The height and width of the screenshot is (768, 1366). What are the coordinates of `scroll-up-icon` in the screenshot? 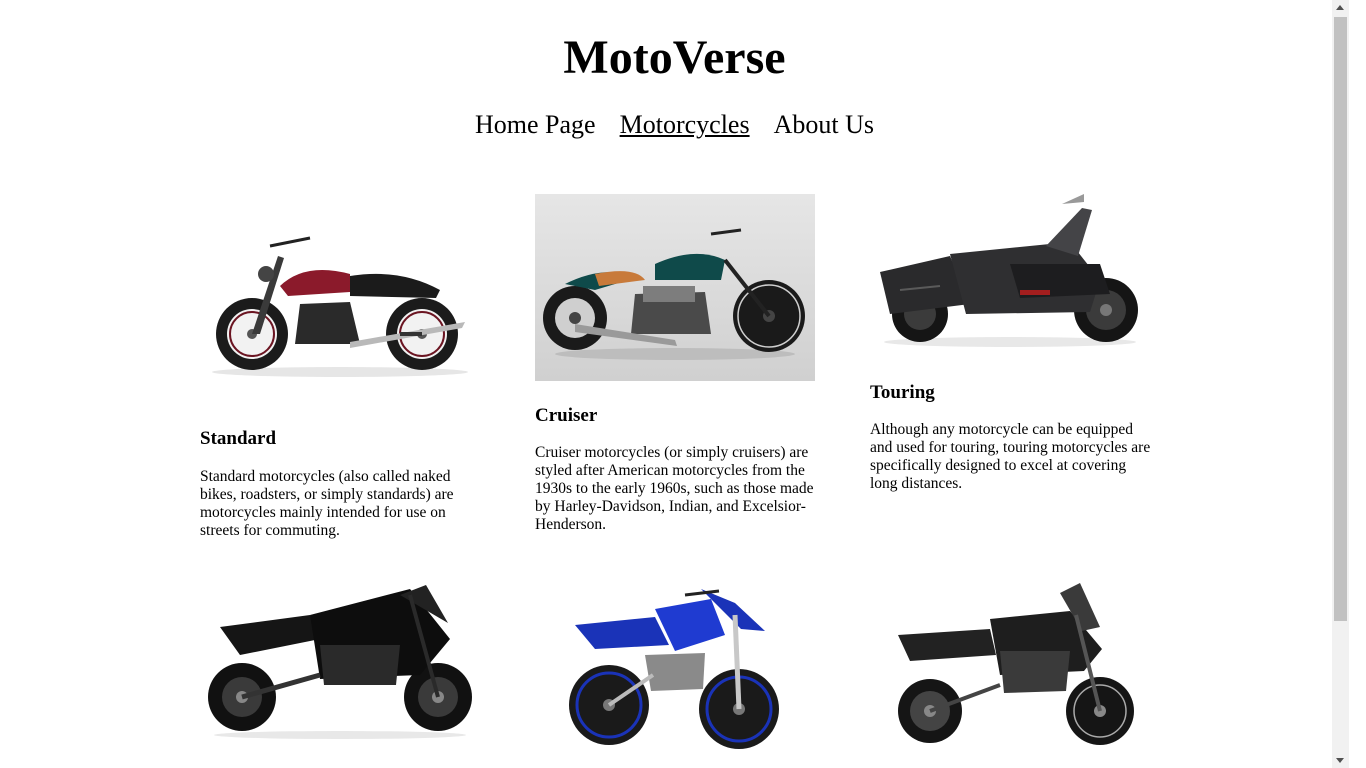 It's located at (1340, 7).